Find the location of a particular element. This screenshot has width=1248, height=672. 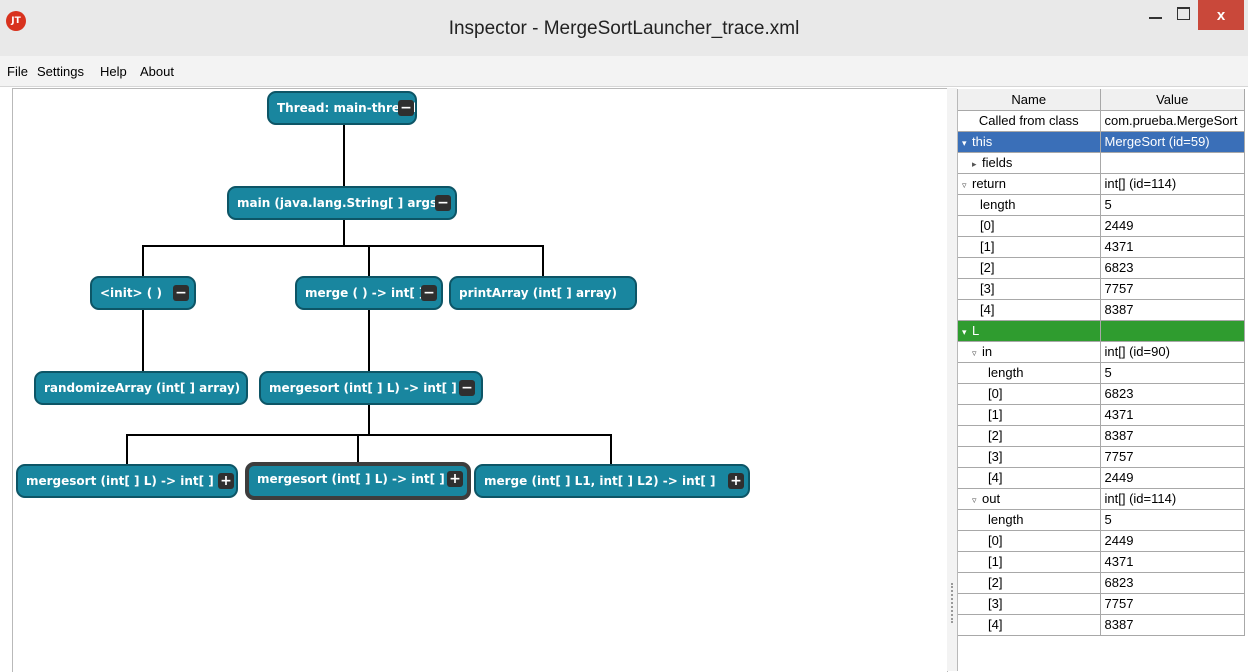

minimize-button is located at coordinates (1156, 16).